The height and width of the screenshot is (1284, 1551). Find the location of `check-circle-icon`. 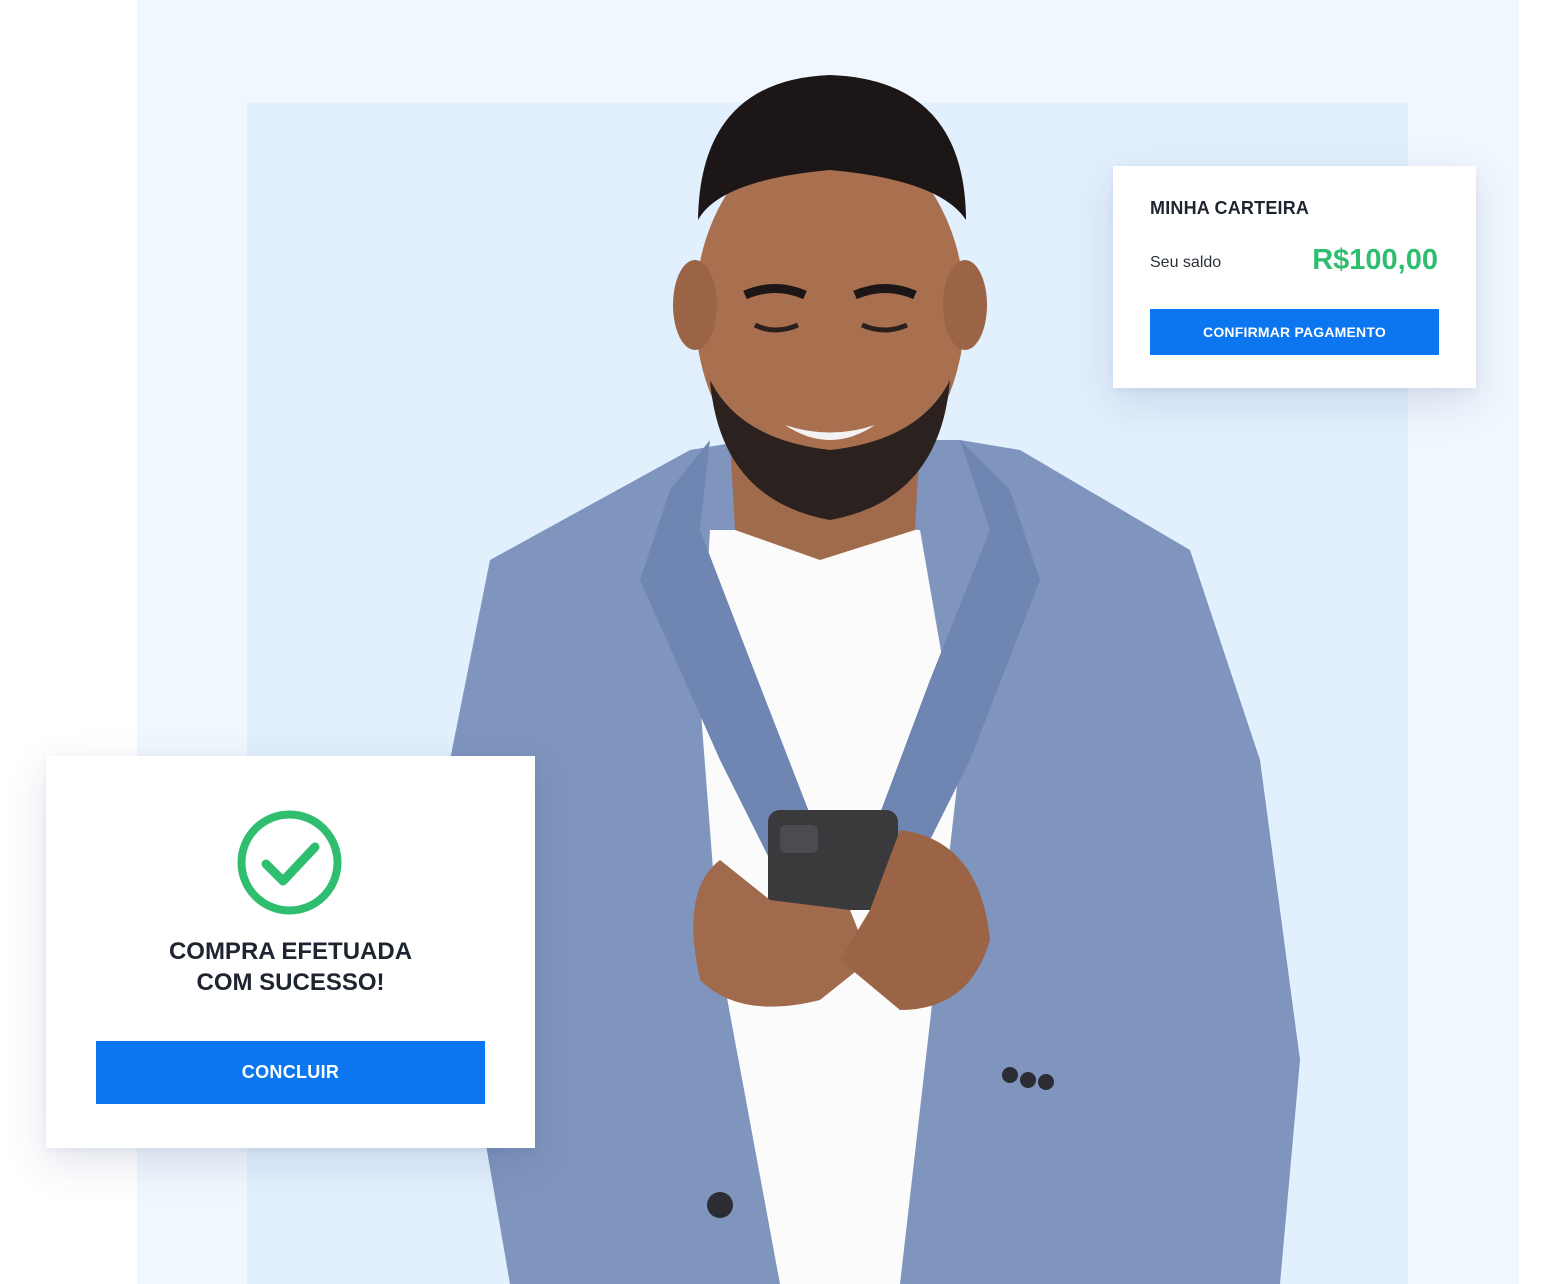

check-circle-icon is located at coordinates (289, 862).